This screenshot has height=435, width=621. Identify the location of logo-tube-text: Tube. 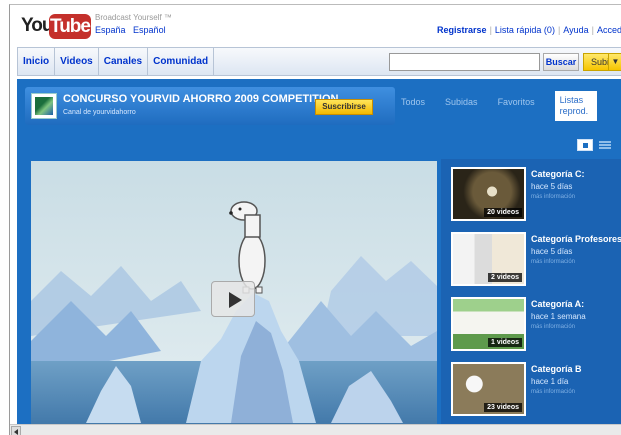
(70, 26).